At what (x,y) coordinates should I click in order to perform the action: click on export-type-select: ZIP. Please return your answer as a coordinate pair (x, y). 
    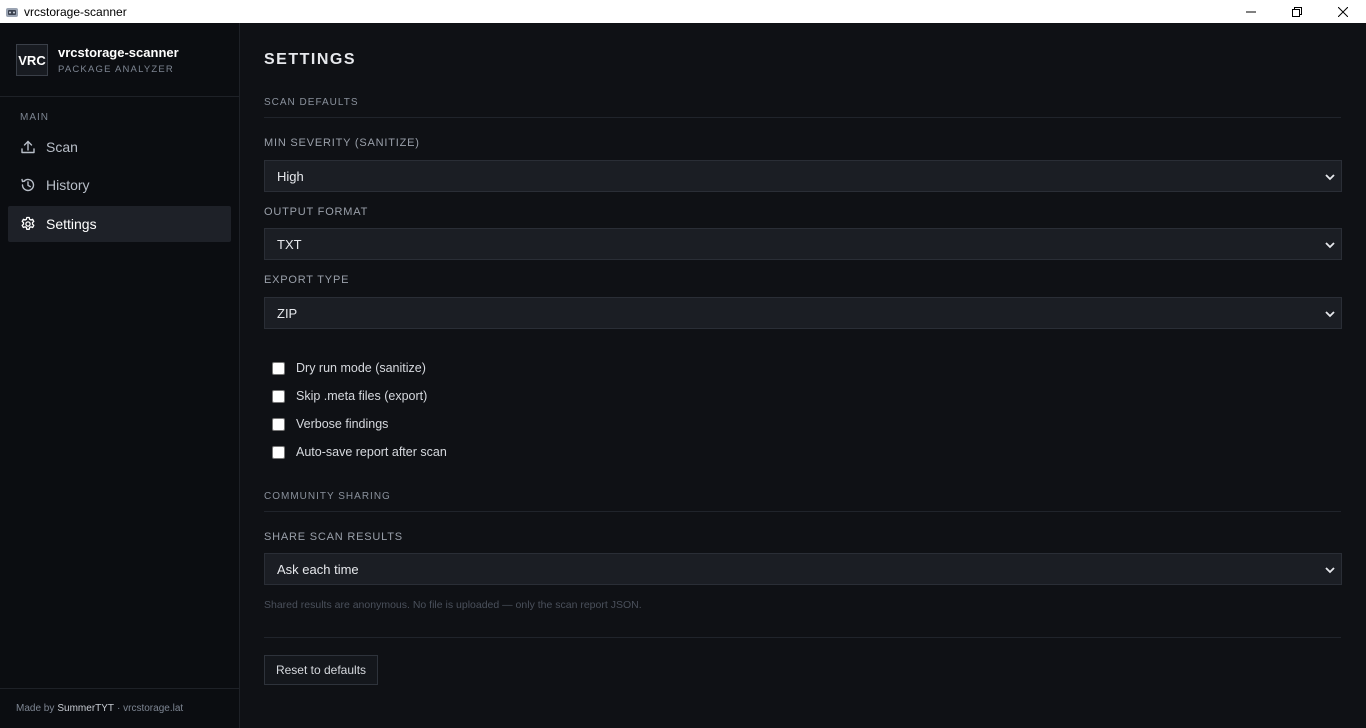
    Looking at the image, I should click on (803, 313).